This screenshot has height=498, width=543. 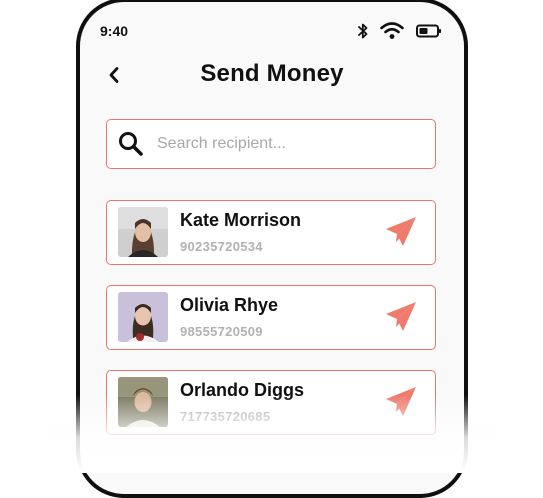 What do you see at coordinates (221, 246) in the screenshot?
I see `contact-phone: 90235720534` at bounding box center [221, 246].